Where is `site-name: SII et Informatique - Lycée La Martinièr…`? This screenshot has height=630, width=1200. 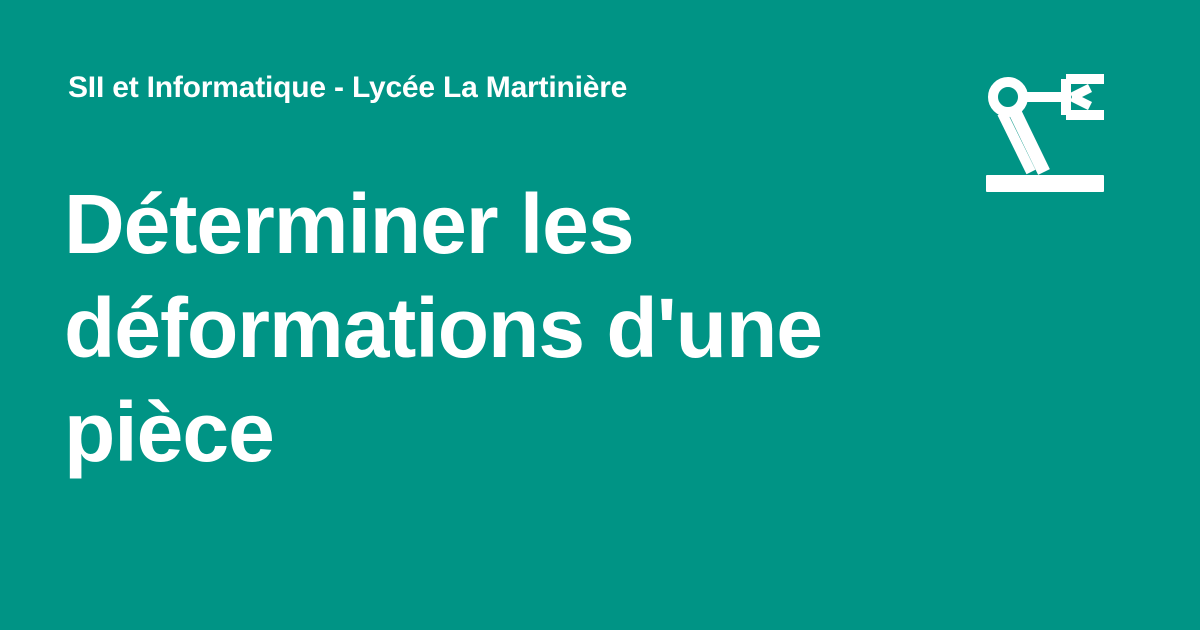
site-name: SII et Informatique - Lycée La Martinièr… is located at coordinates (348, 87).